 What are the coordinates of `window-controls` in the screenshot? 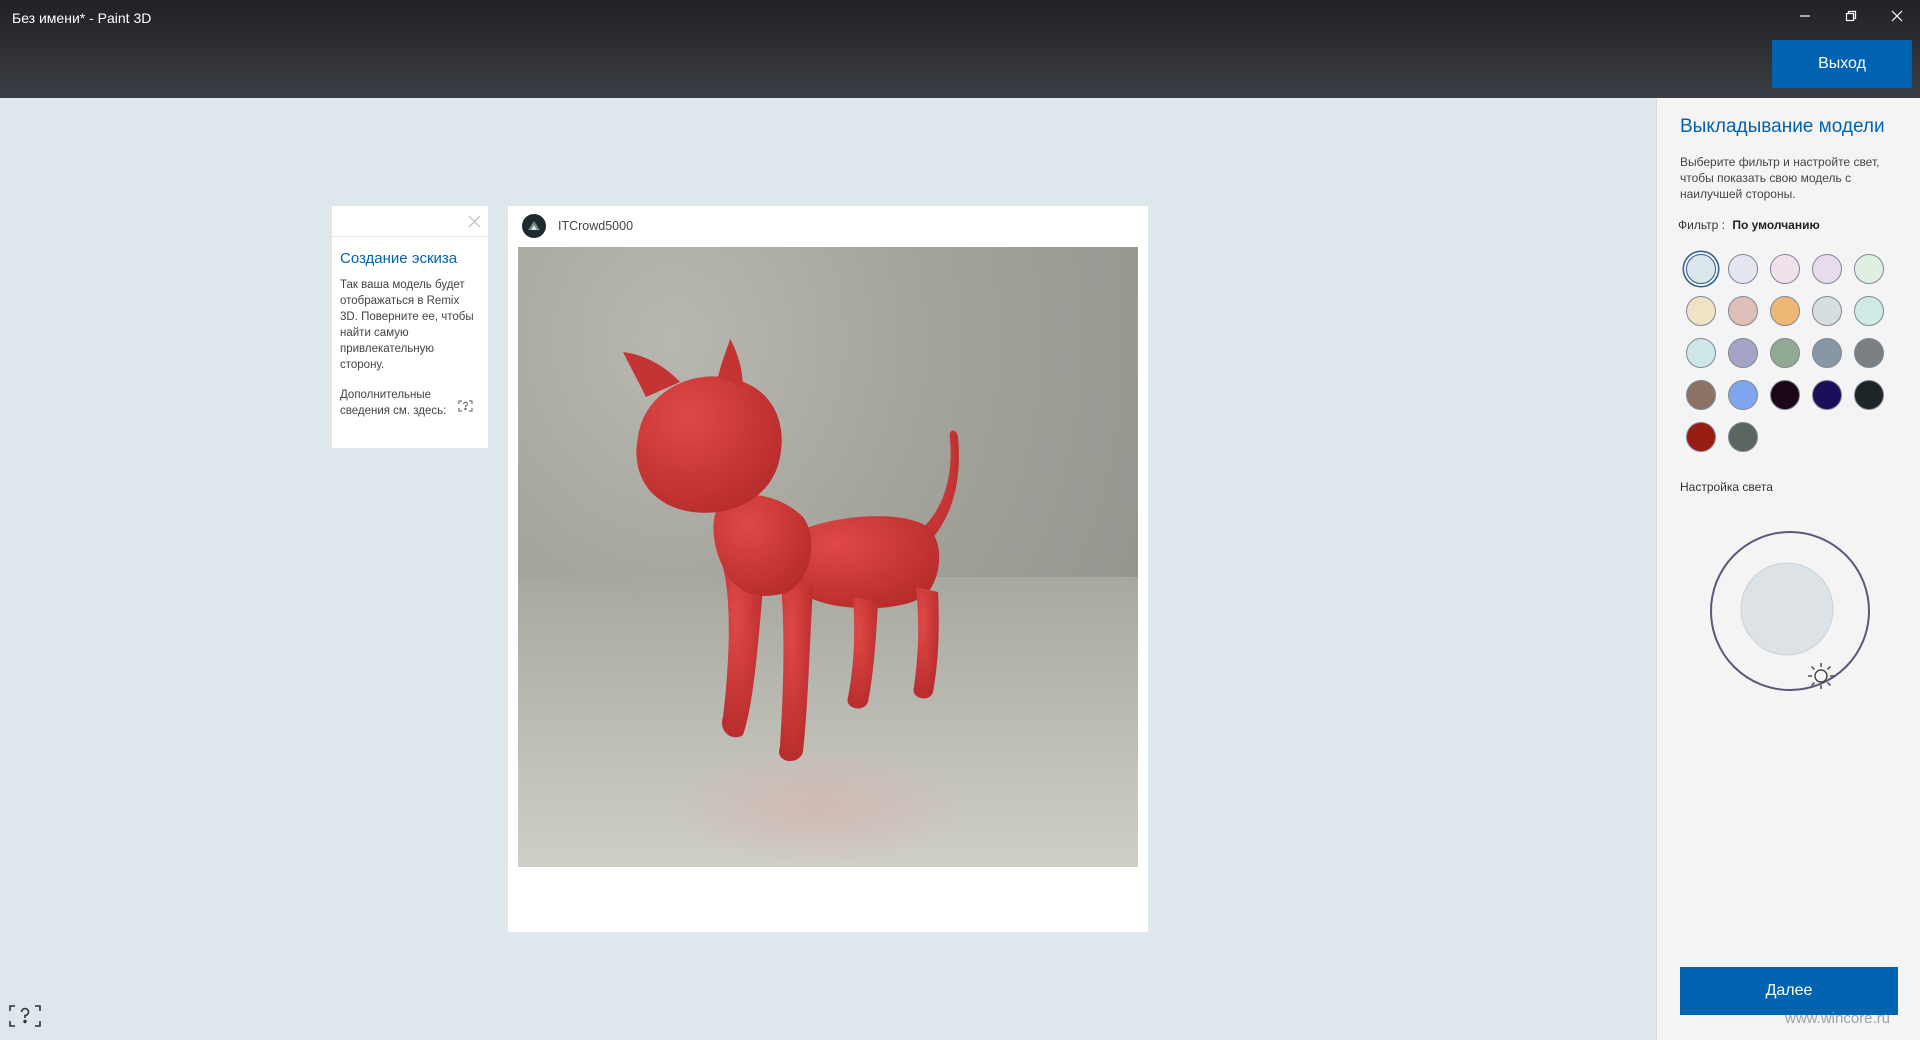 It's located at (1851, 16).